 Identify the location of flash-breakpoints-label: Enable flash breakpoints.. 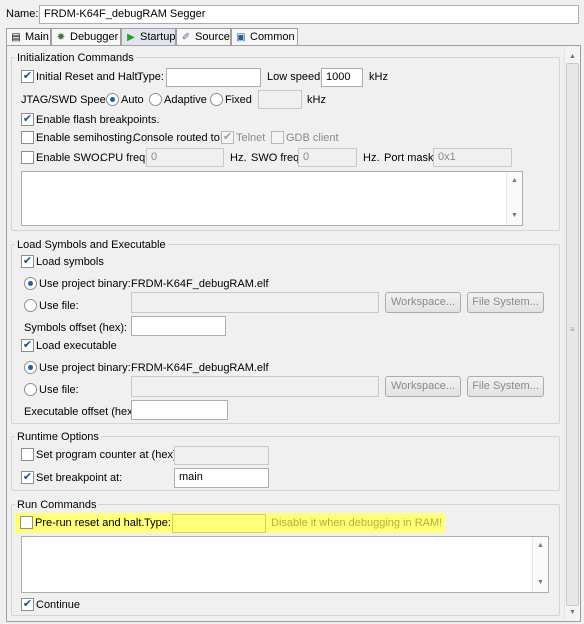
(98, 120).